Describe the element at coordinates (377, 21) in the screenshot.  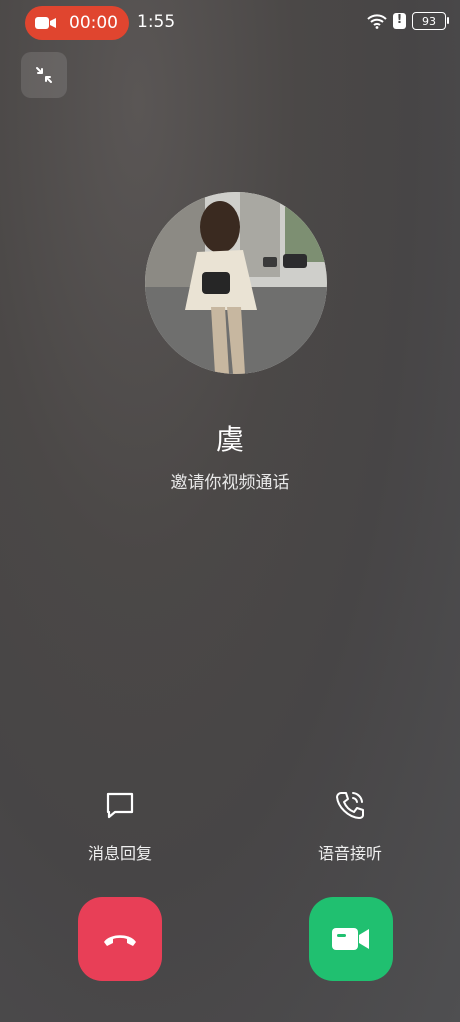
I see `wifi-icon` at that location.